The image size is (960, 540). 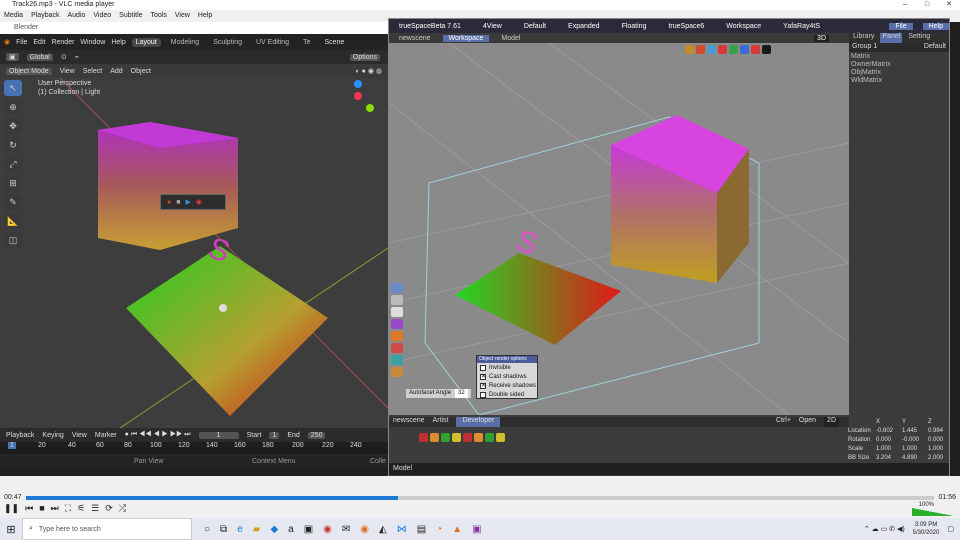 What do you see at coordinates (77, 57) in the screenshot?
I see `snap-icon: ⌁` at bounding box center [77, 57].